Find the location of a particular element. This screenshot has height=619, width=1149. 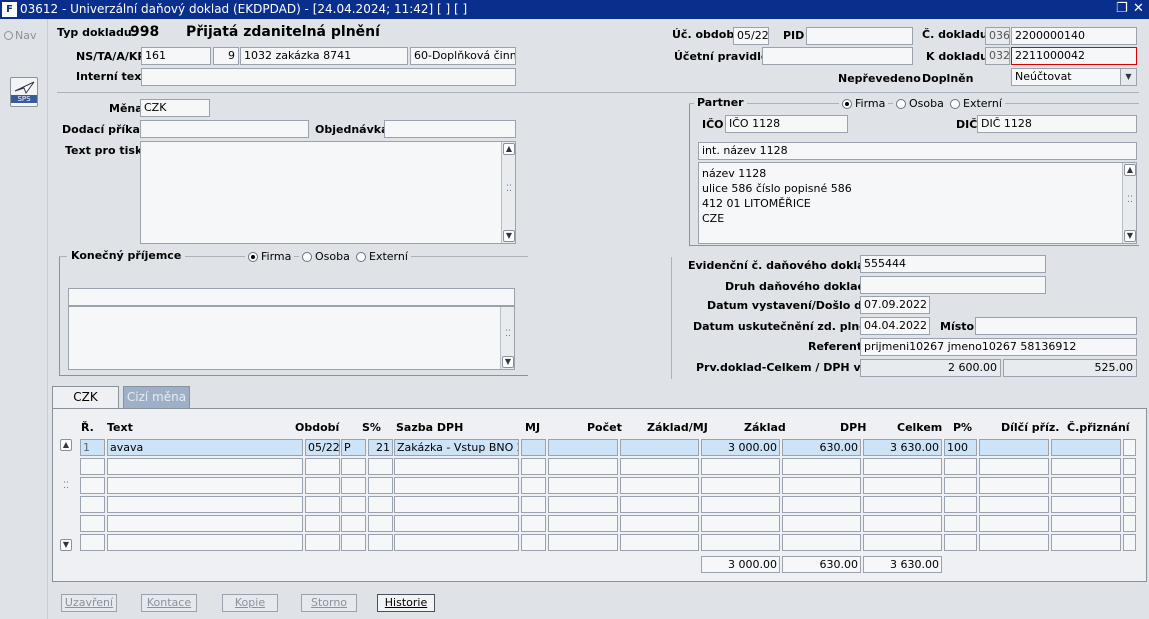

cell-r: 1 is located at coordinates (92, 447).